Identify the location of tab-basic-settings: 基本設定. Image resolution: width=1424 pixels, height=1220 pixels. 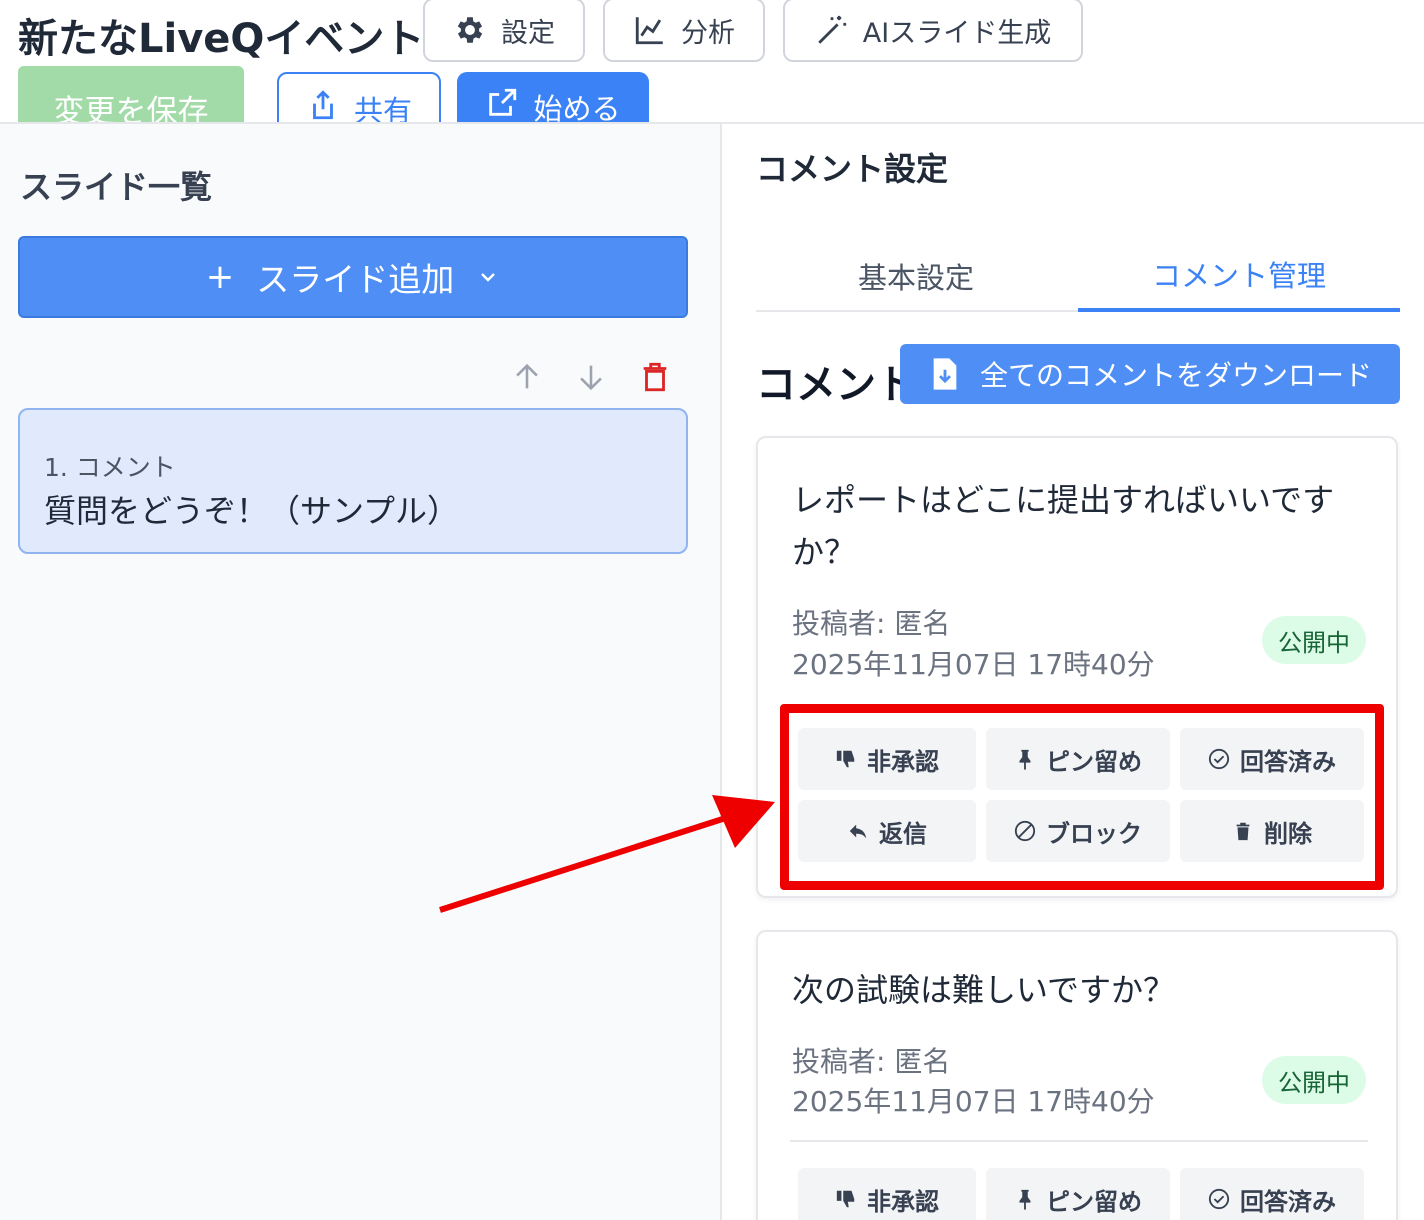
(916, 276).